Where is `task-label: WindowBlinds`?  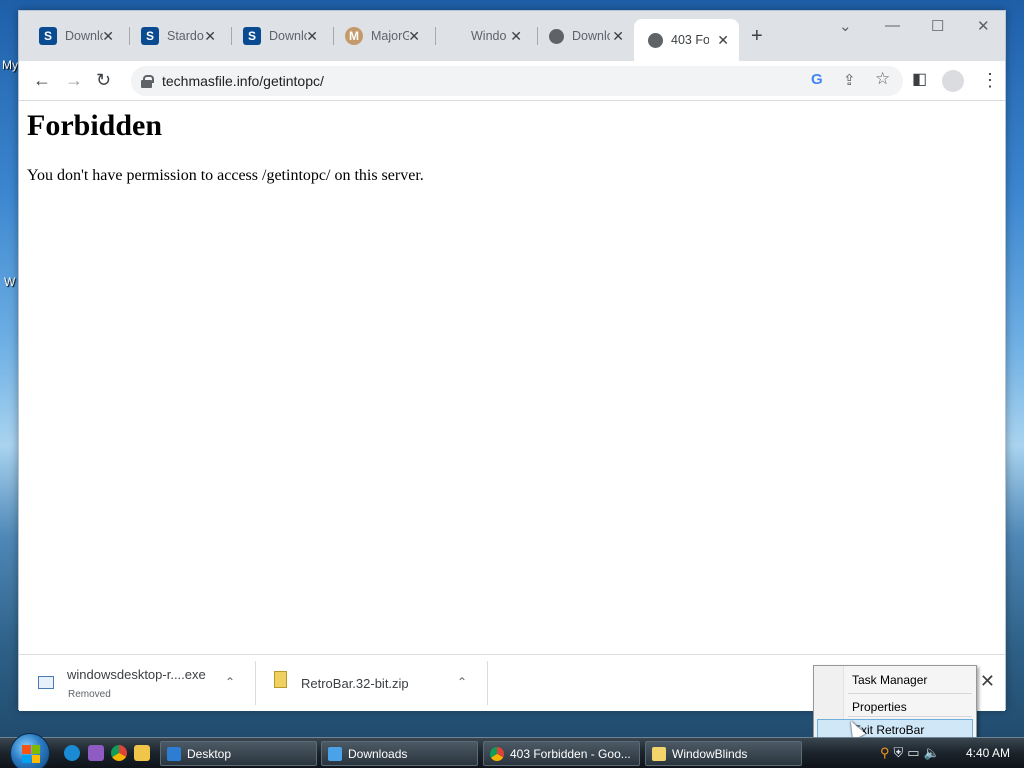 task-label: WindowBlinds is located at coordinates (710, 753).